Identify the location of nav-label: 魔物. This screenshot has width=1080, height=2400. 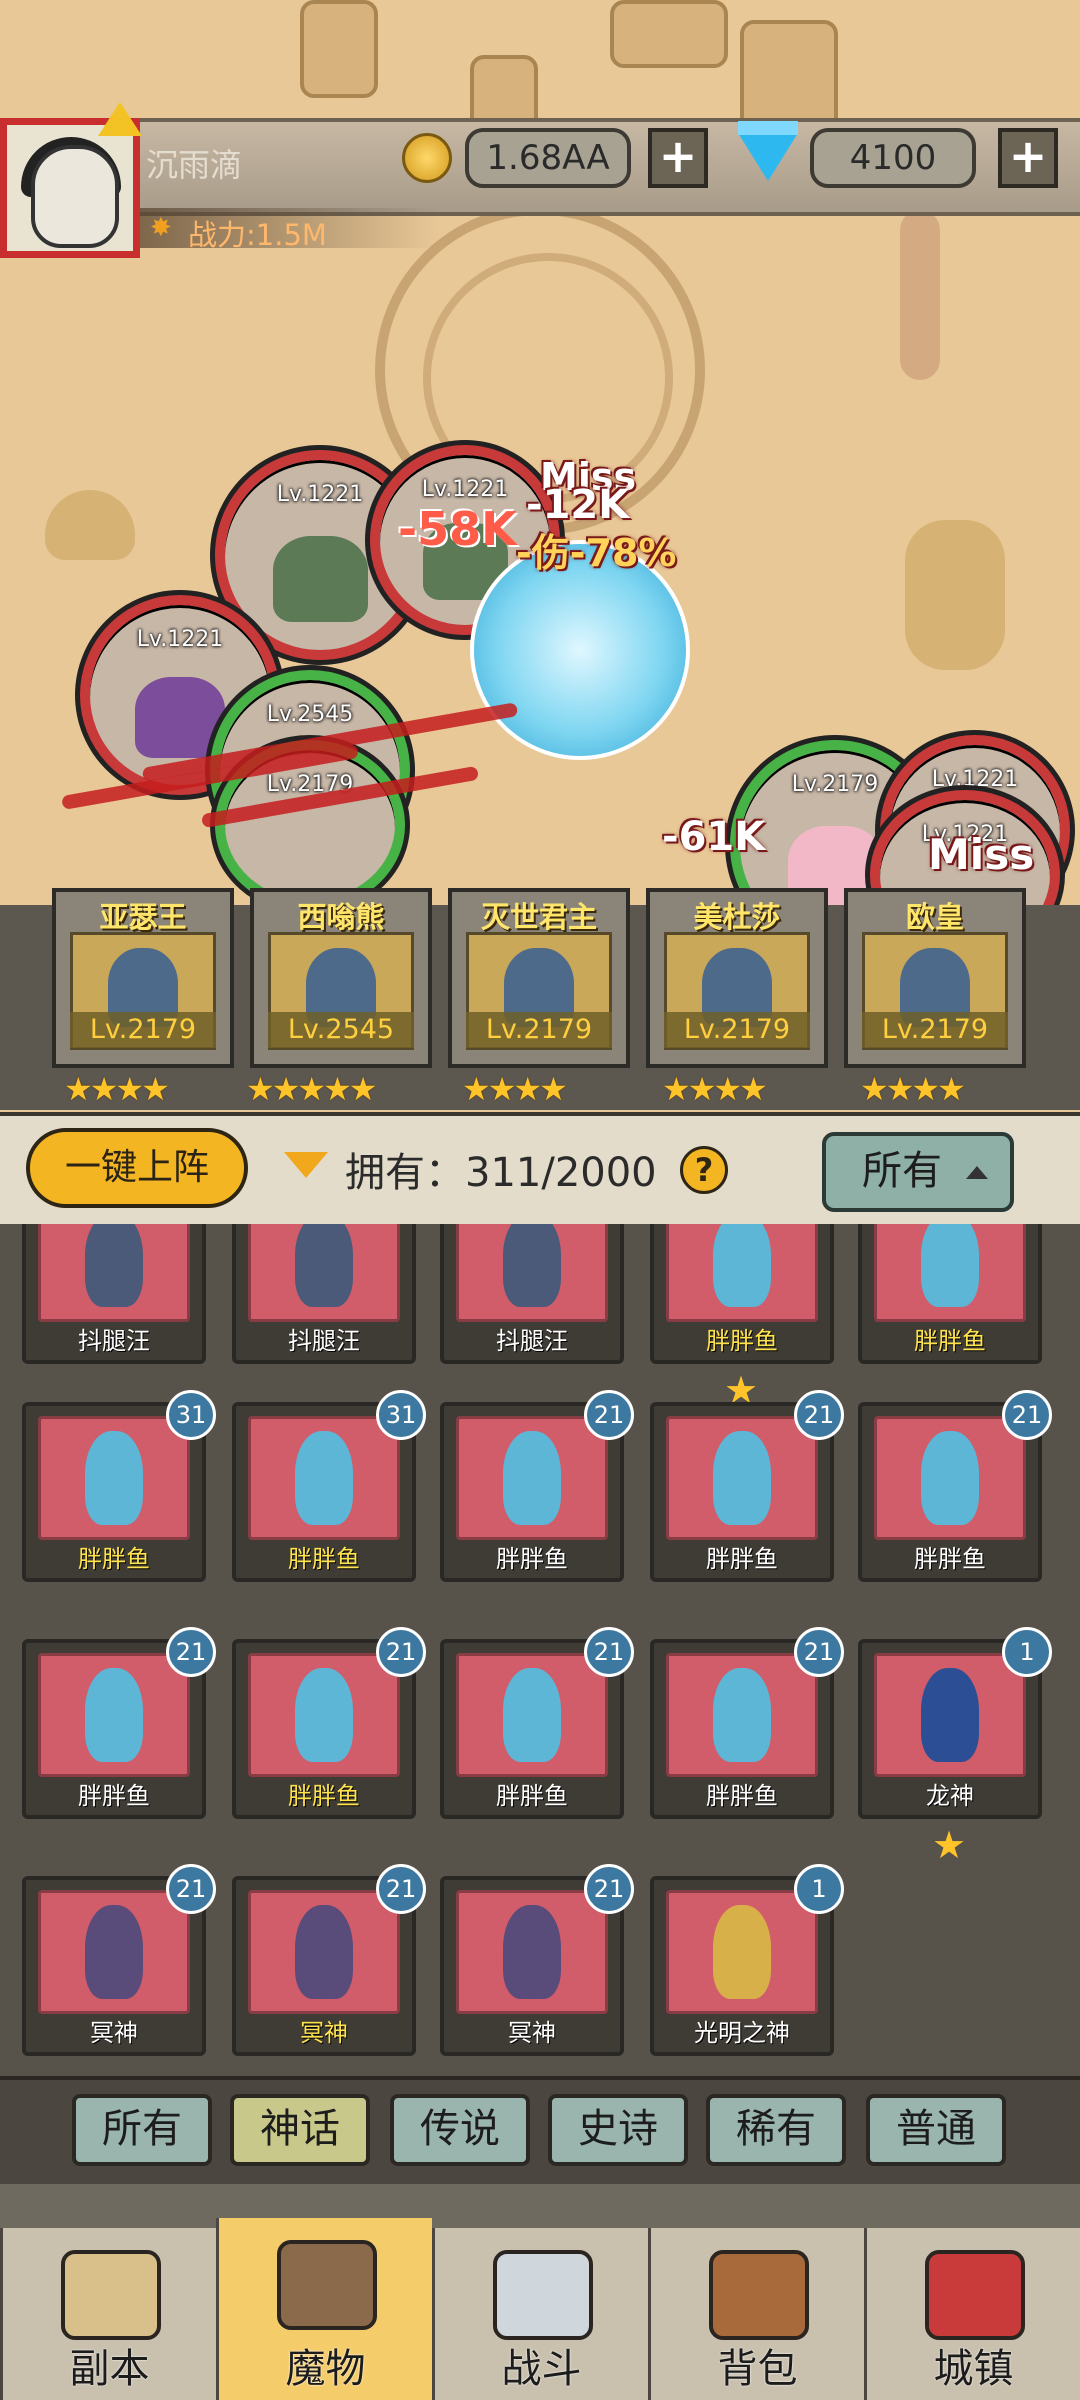
(325, 2369).